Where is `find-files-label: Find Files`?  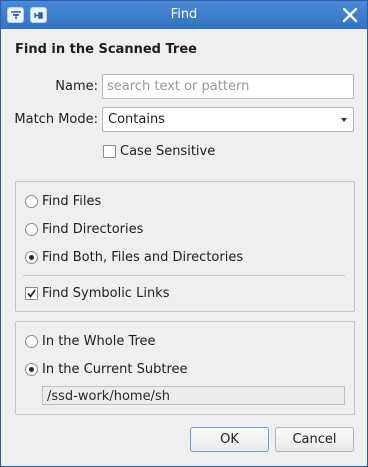 find-files-label: Find Files is located at coordinates (72, 201).